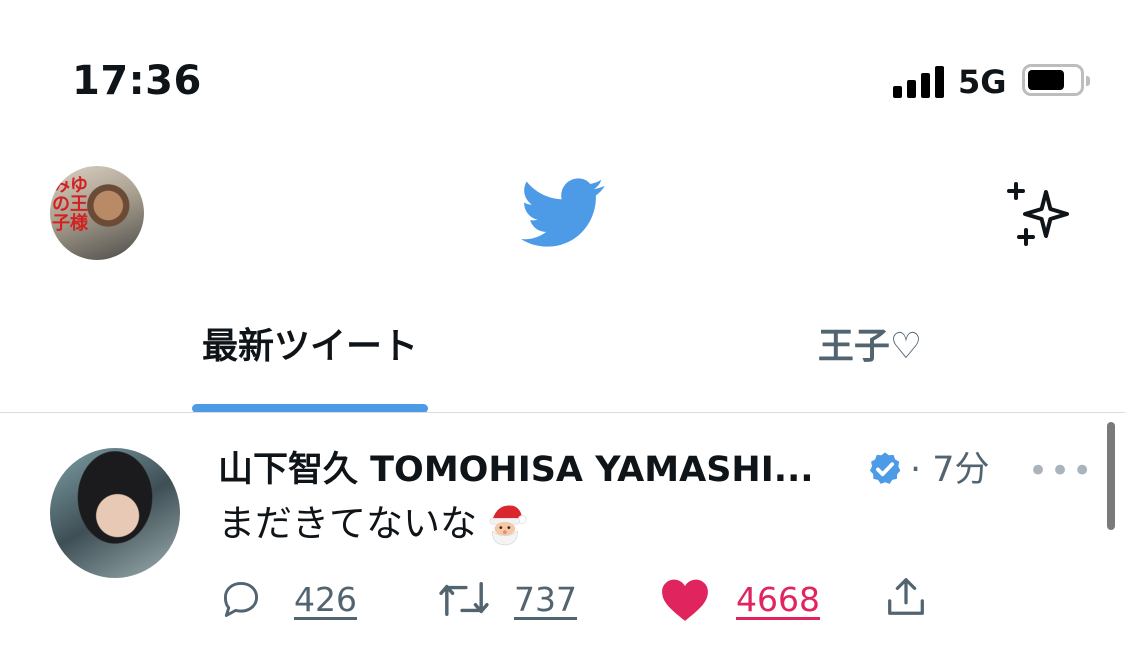 The width and height of the screenshot is (1125, 647). Describe the element at coordinates (919, 82) in the screenshot. I see `signal-icon` at that location.